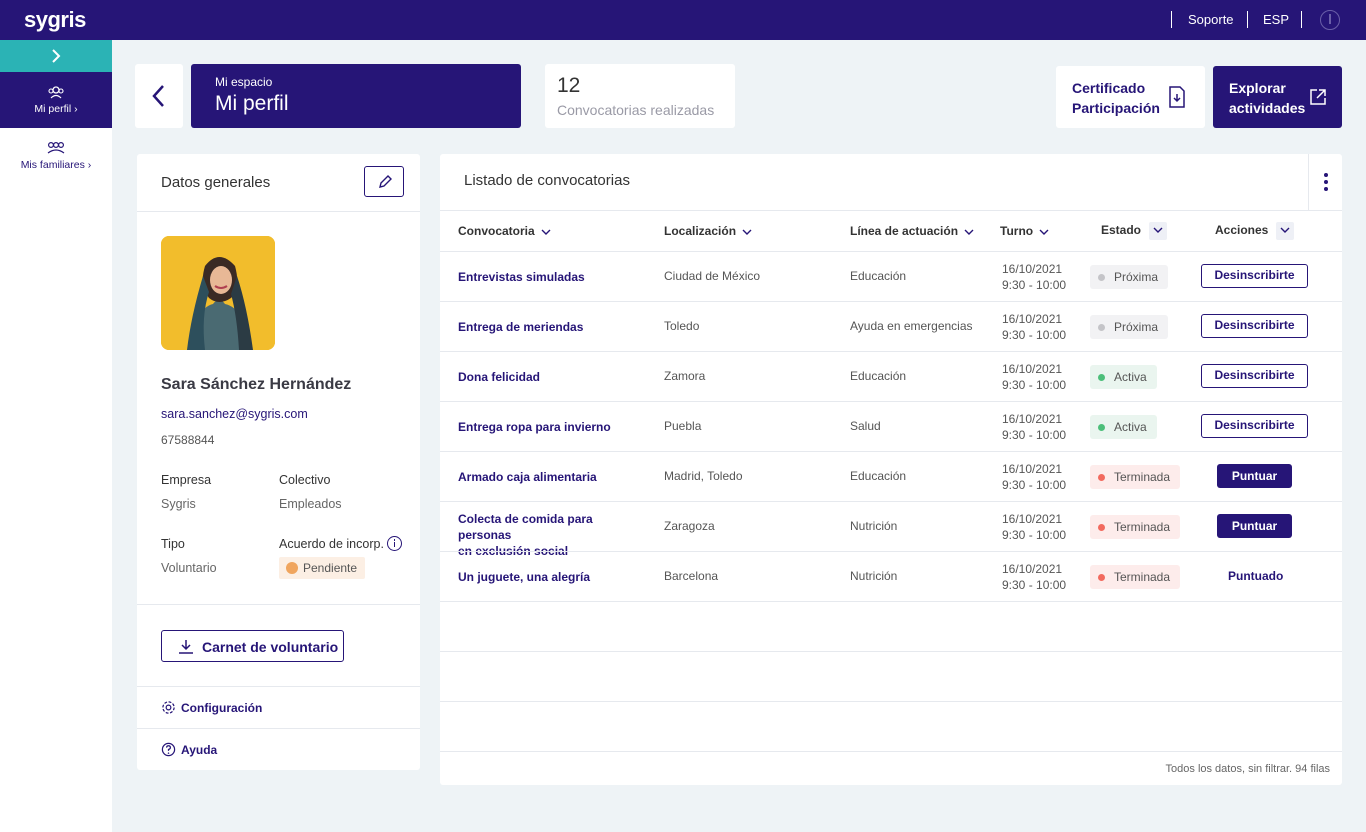  Describe the element at coordinates (912, 231) in the screenshot. I see `column-header-linea: Línea de actuación` at that location.